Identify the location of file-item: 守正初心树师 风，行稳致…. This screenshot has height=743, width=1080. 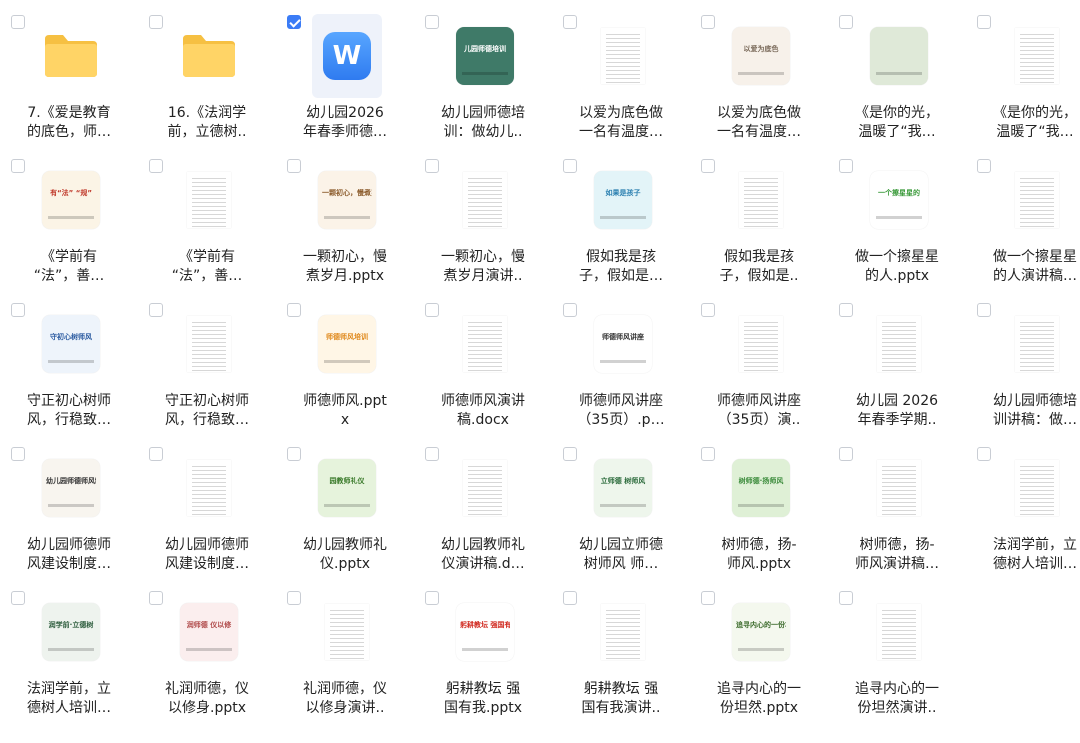
(207, 360).